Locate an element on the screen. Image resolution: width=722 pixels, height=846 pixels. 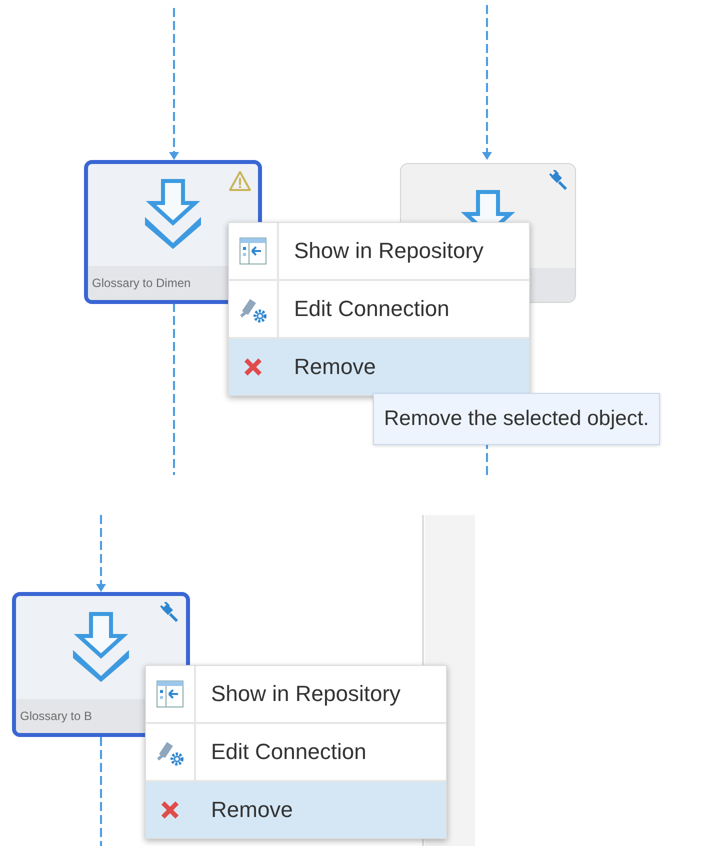
node-label: Glossary to Dimen is located at coordinates (141, 283).